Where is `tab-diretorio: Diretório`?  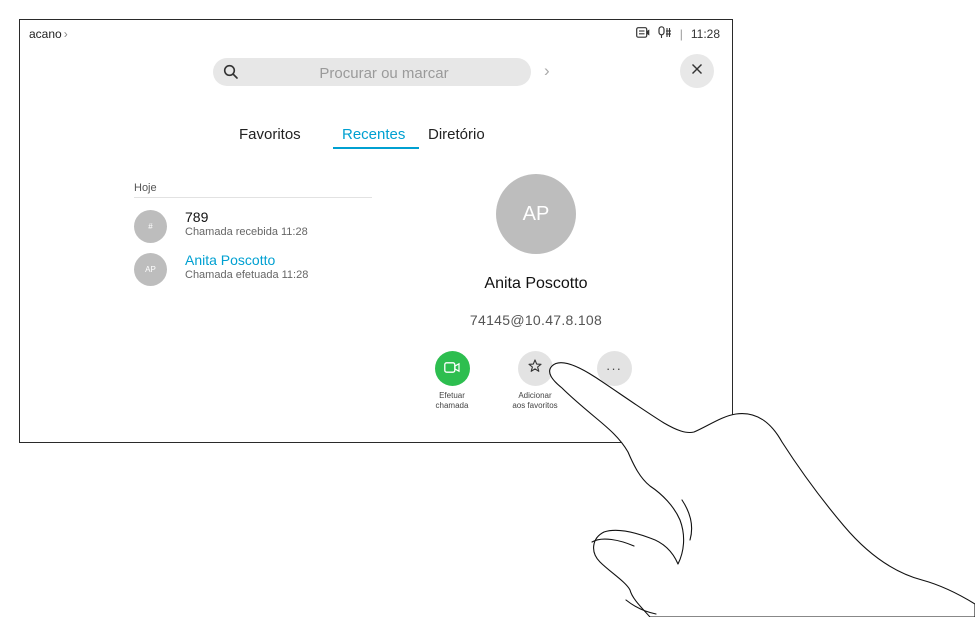 tab-diretorio: Diretório is located at coordinates (456, 136).